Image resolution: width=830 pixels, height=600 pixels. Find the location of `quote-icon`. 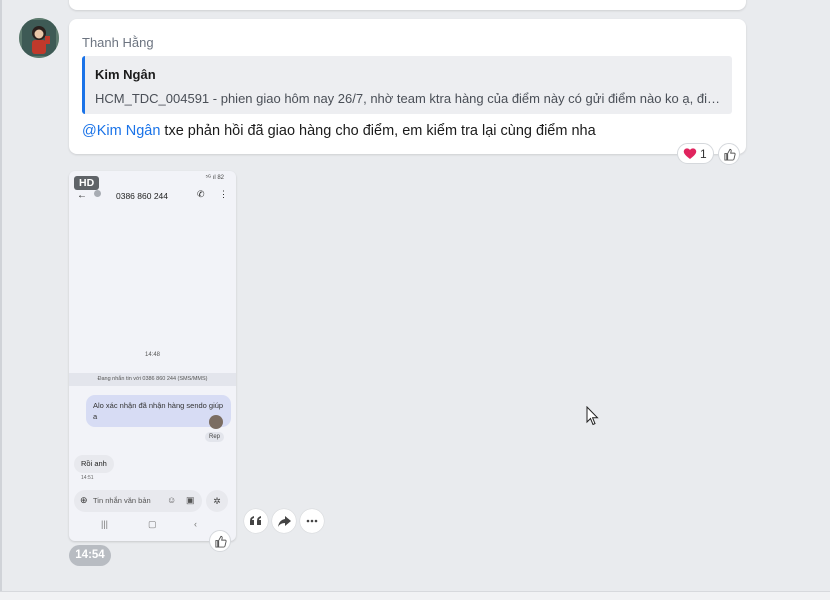

quote-icon is located at coordinates (255, 520).